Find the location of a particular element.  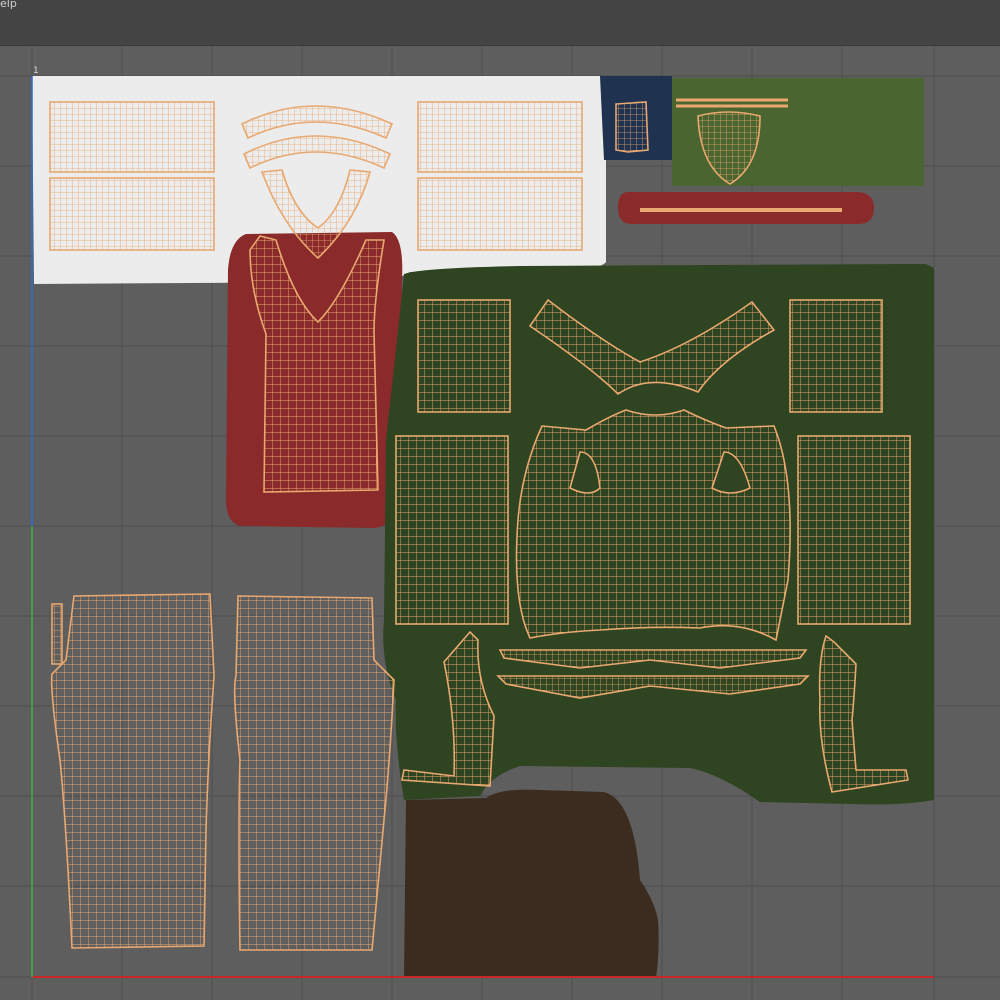

uv-shell-panel-right-bottom is located at coordinates (500, 214).